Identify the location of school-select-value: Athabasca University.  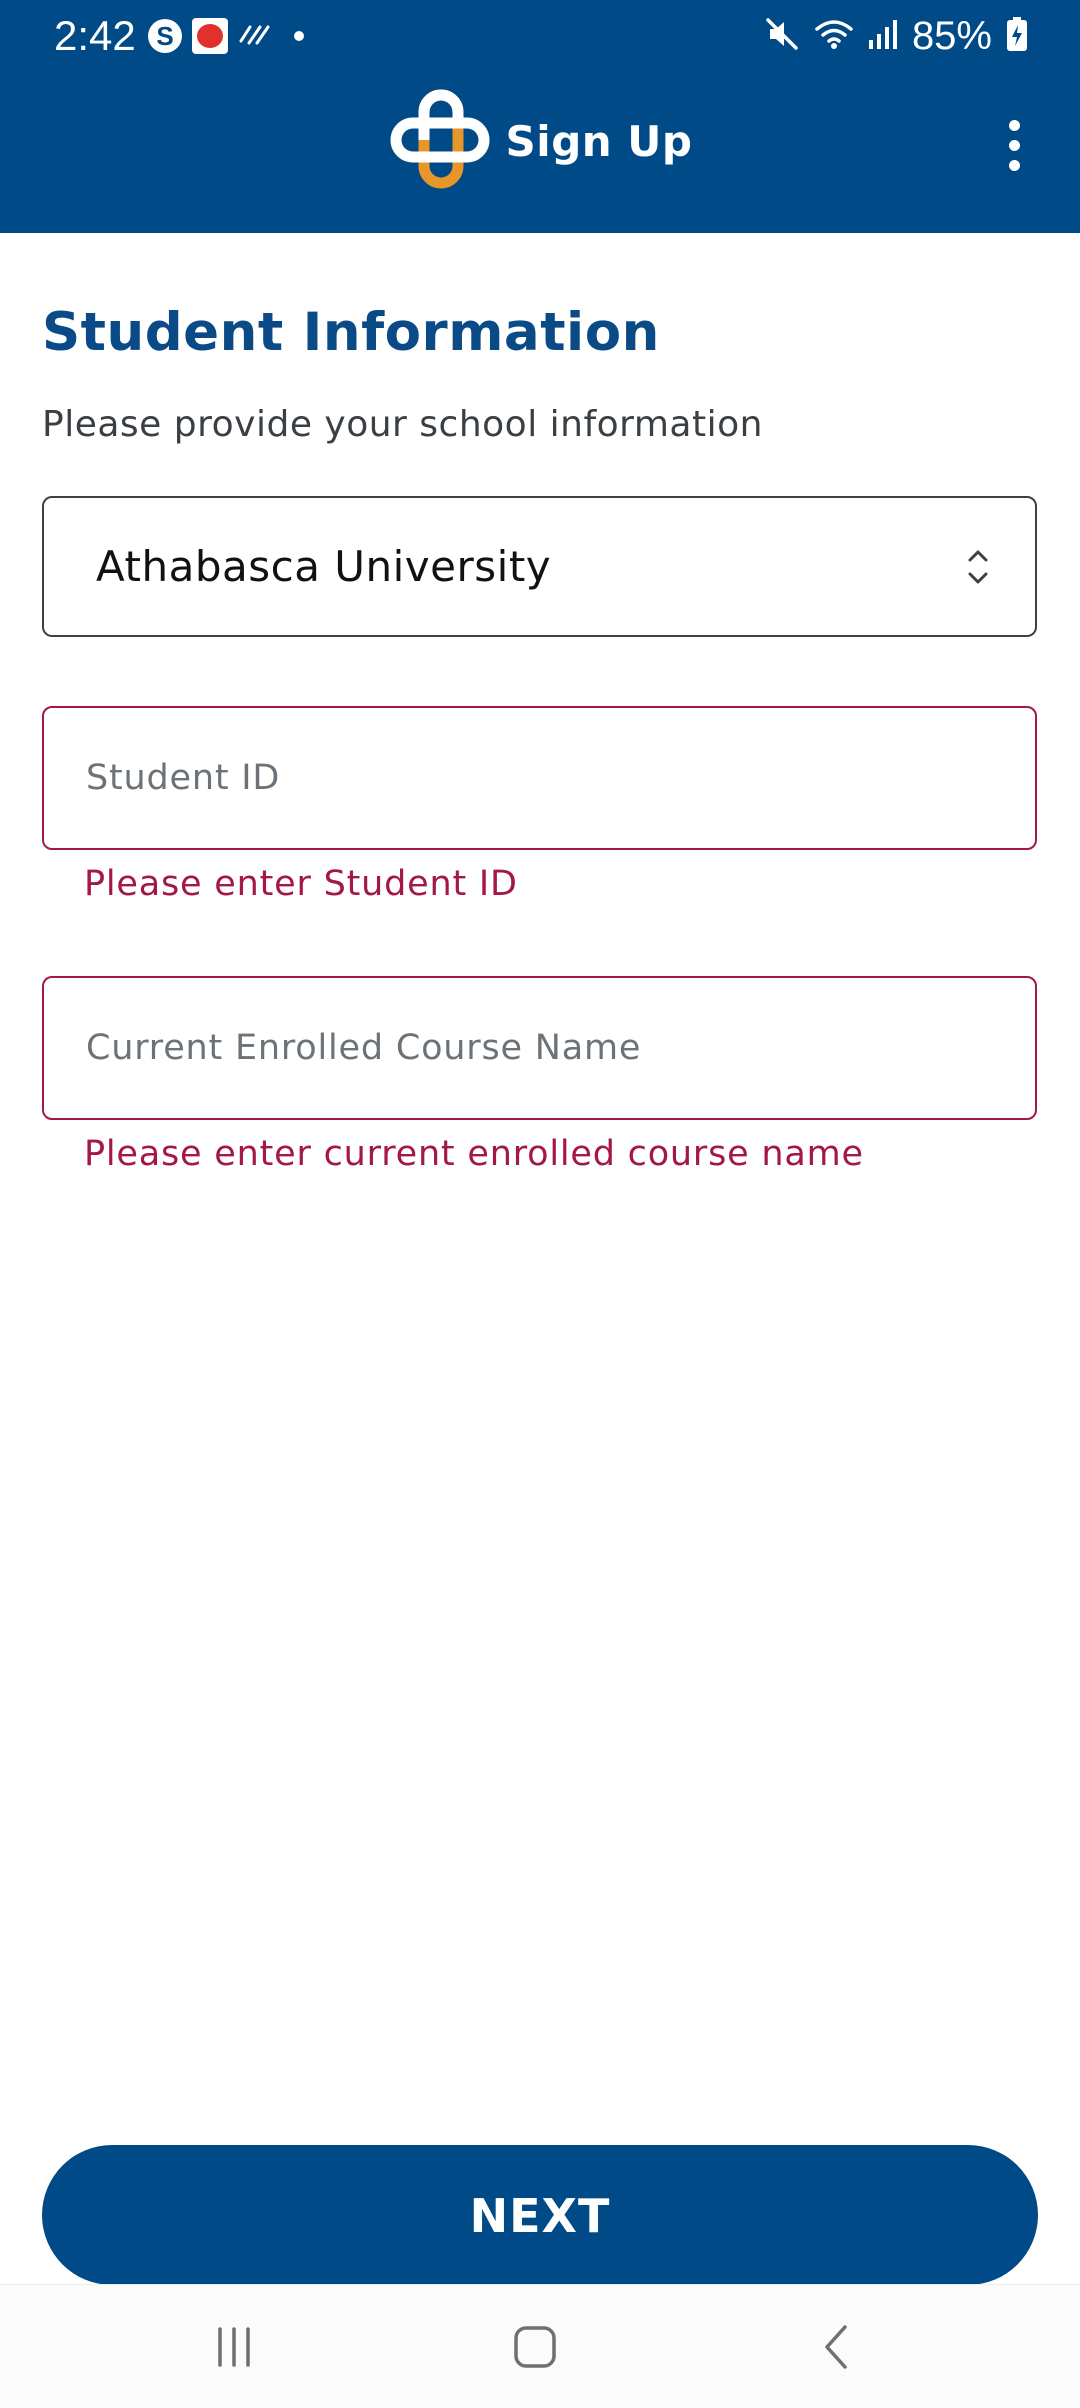
(324, 566).